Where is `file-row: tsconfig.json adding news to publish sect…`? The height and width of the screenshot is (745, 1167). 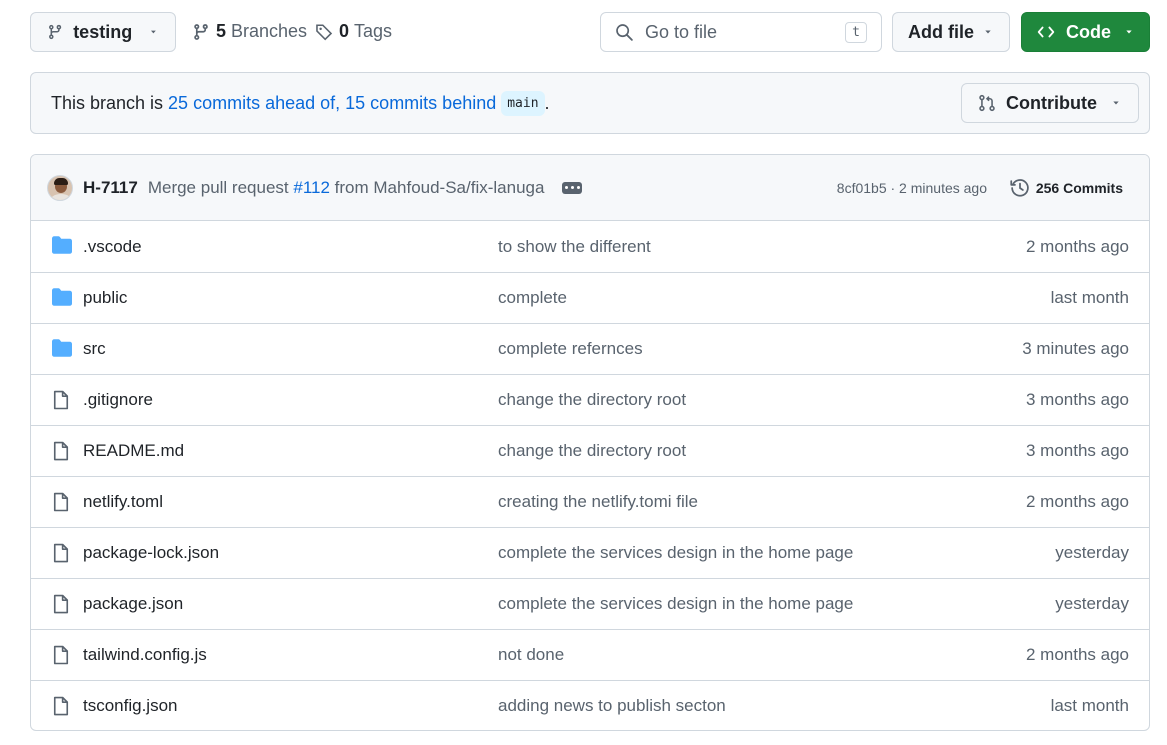
file-row: tsconfig.json adding news to publish sect… is located at coordinates (590, 705).